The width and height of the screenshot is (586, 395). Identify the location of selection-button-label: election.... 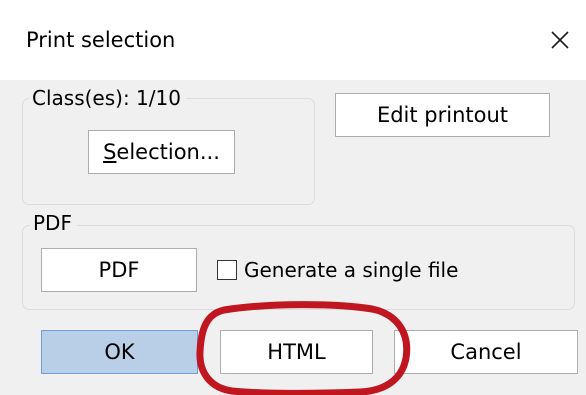
(168, 152).